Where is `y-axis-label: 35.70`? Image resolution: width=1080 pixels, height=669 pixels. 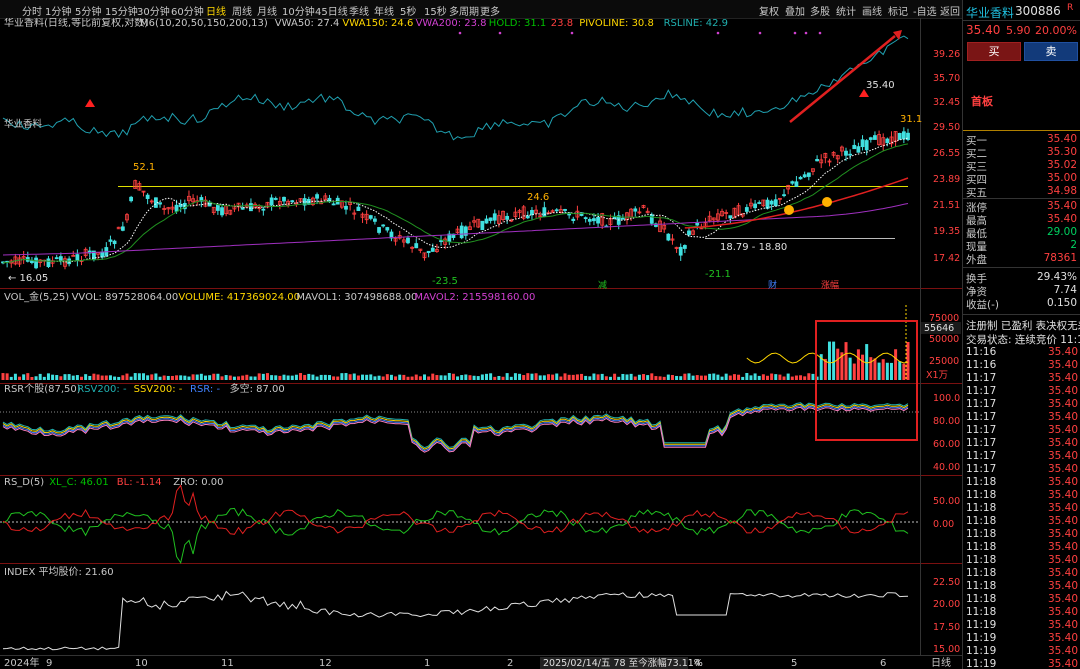 y-axis-label: 35.70 is located at coordinates (946, 78).